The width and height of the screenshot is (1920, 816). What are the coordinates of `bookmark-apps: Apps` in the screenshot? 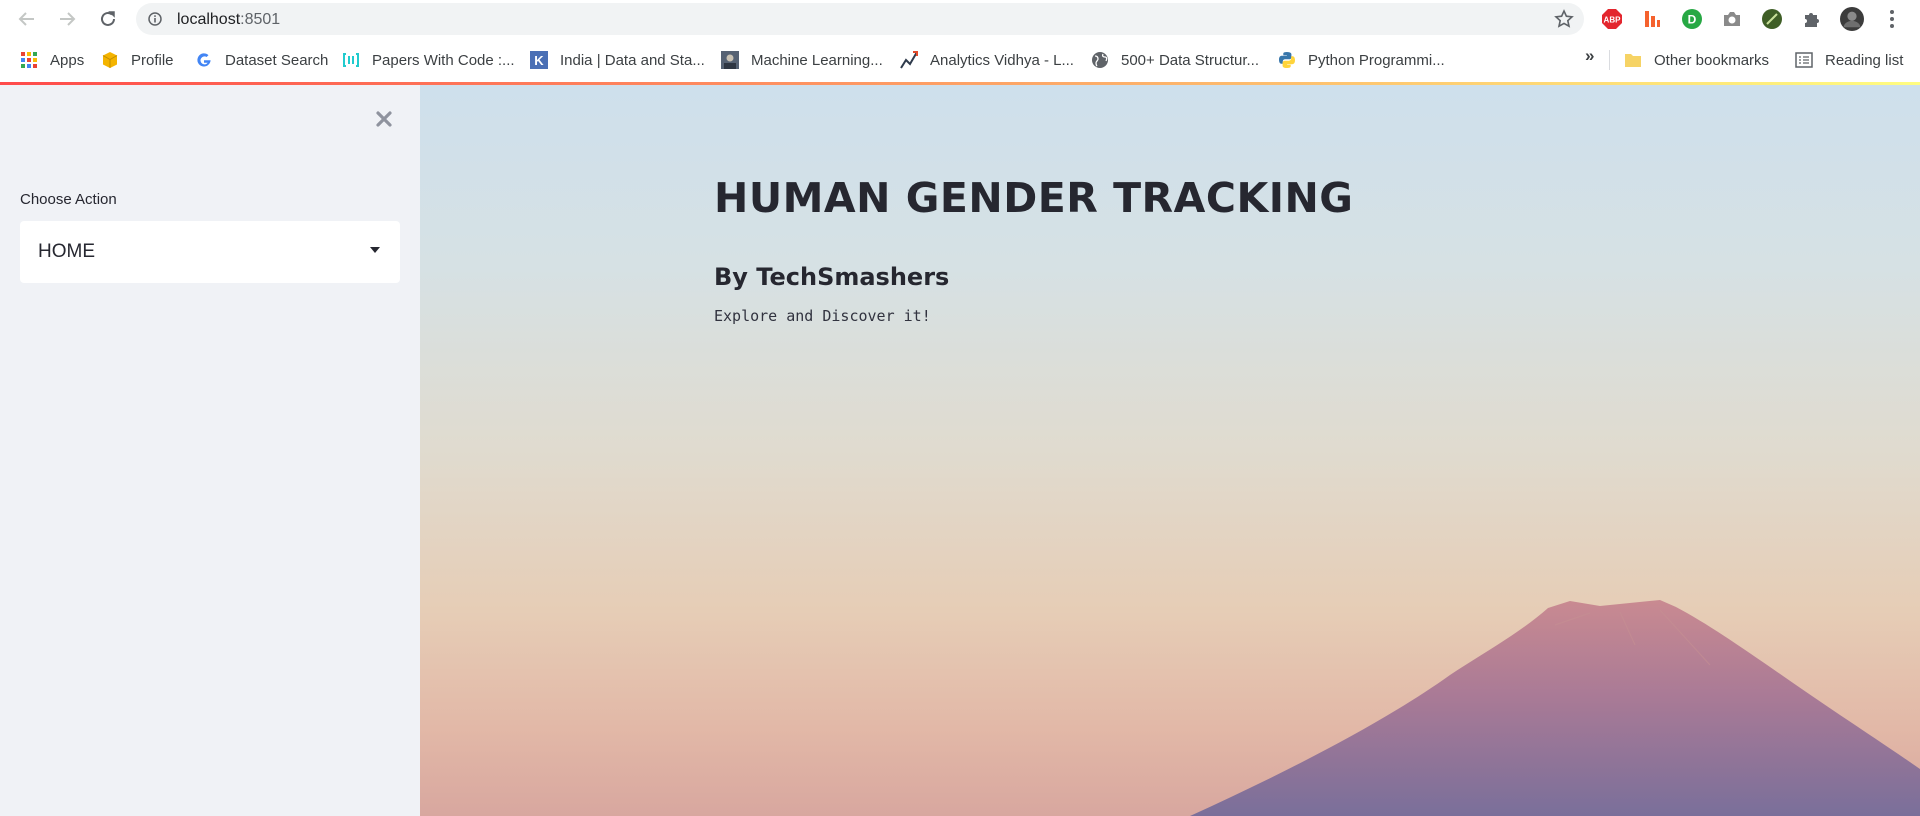 It's located at (52, 60).